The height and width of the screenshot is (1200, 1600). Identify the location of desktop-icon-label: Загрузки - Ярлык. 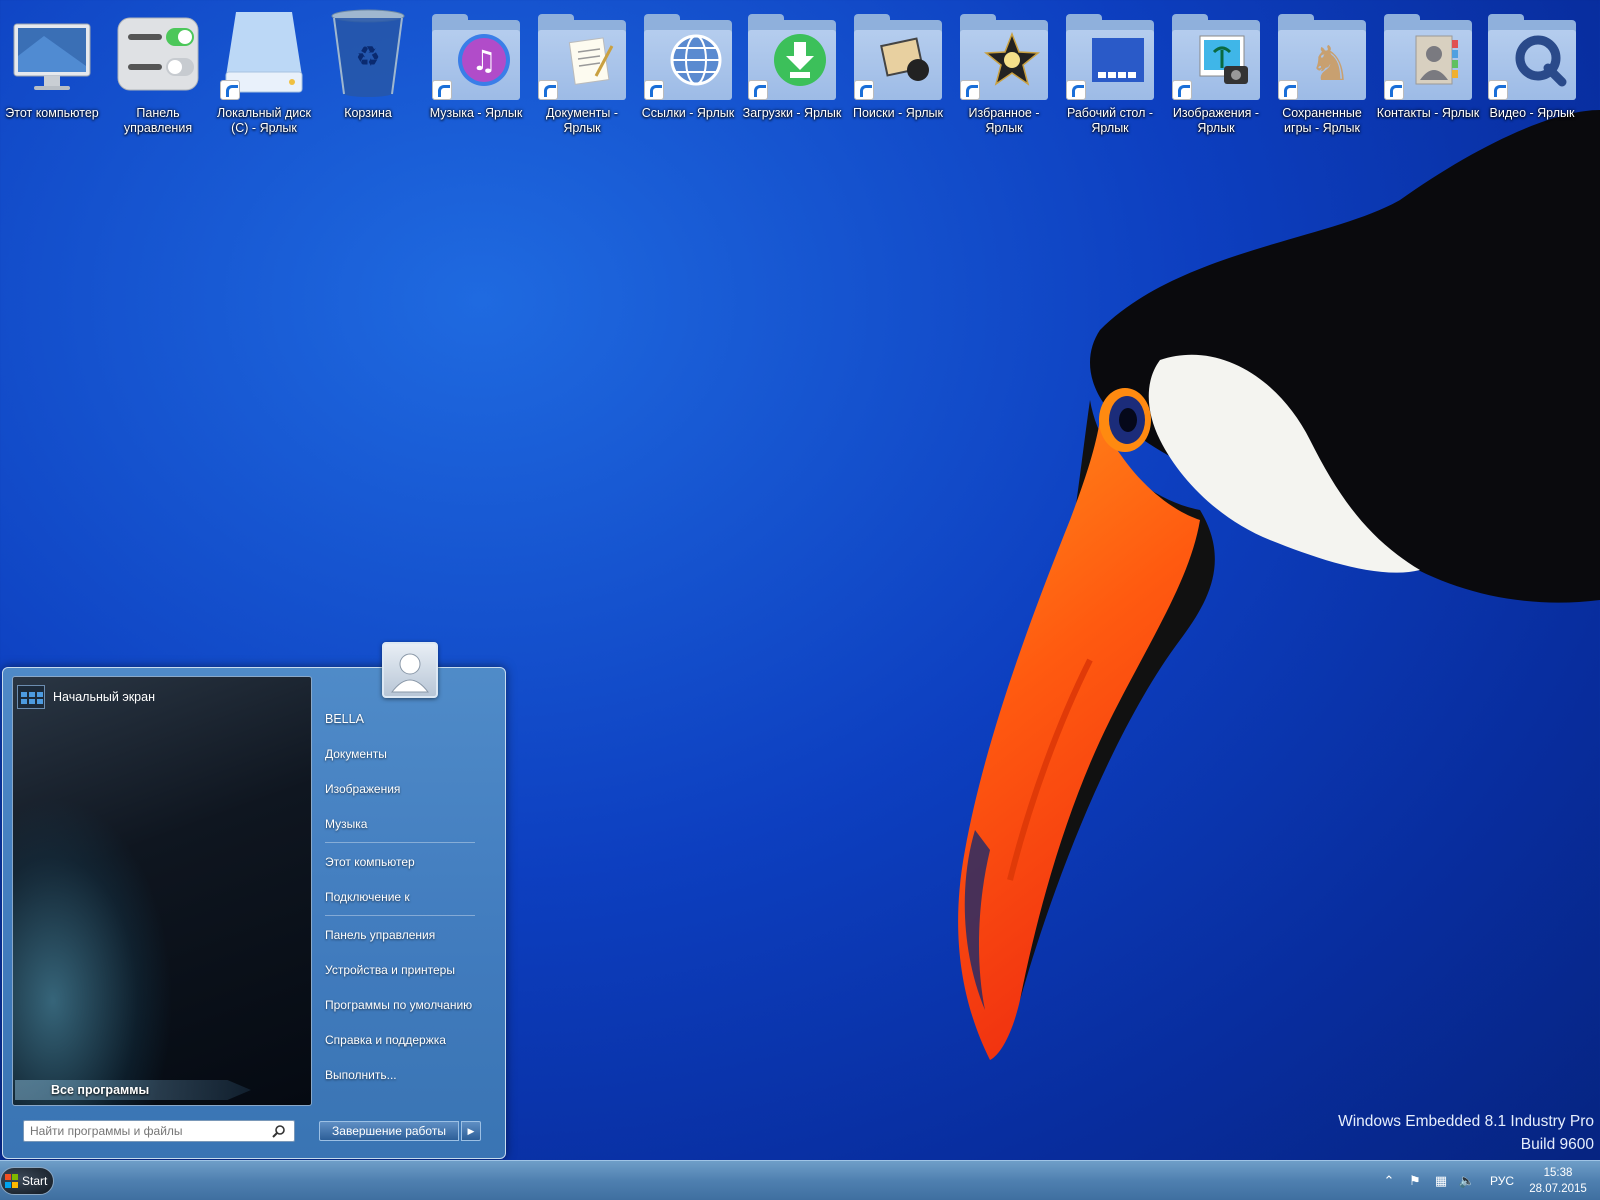
(792, 113).